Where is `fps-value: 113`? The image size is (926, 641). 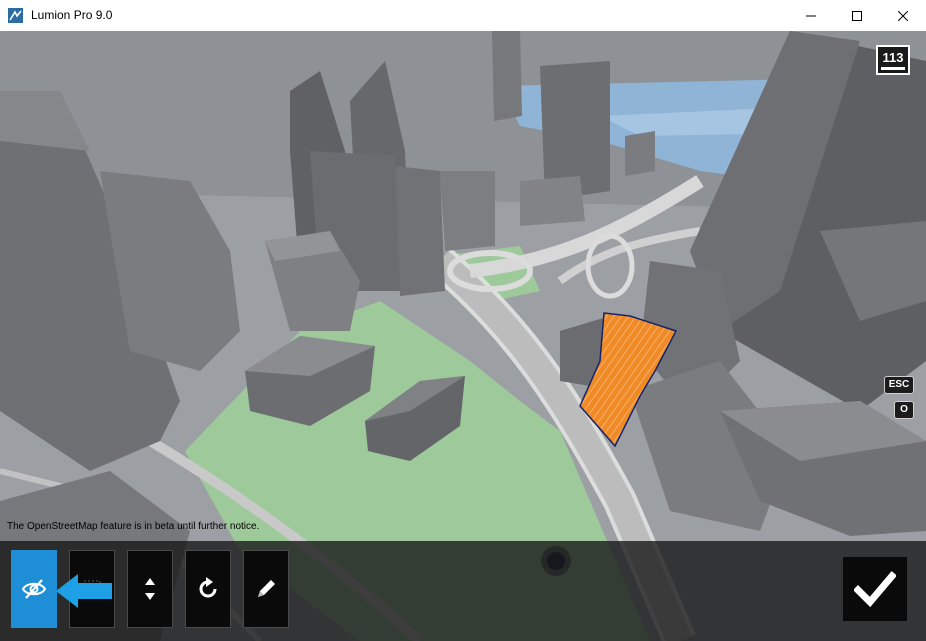
fps-value: 113 is located at coordinates (893, 57).